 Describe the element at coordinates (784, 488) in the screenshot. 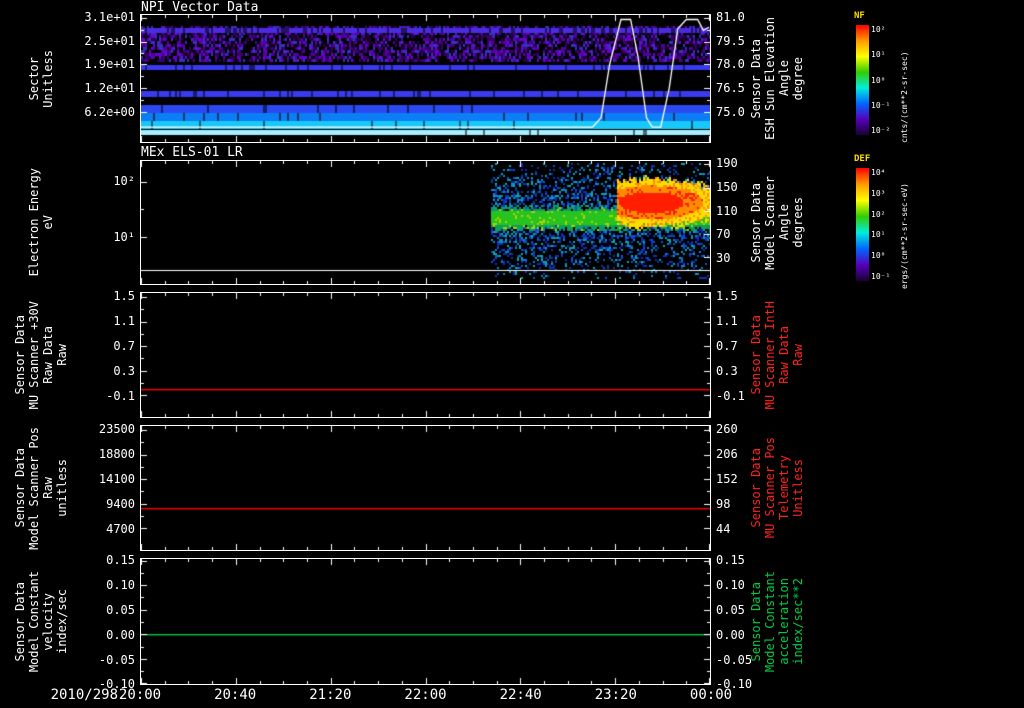

I see `y-axis-label-right-line: Telemetry` at that location.